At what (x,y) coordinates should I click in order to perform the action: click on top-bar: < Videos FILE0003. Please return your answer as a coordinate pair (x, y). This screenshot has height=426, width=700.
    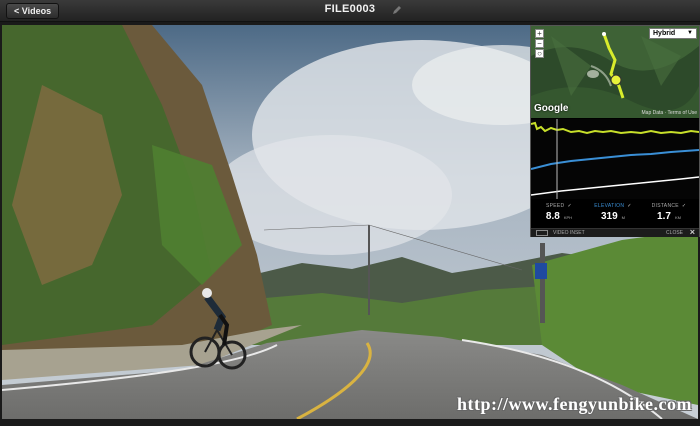
    Looking at the image, I should click on (350, 11).